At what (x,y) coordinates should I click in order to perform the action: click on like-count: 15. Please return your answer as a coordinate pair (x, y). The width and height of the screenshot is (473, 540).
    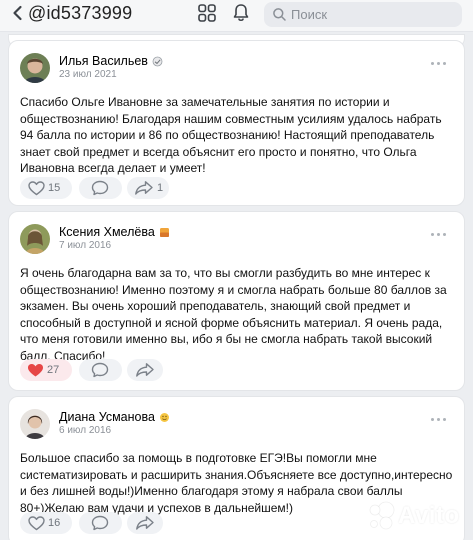
    Looking at the image, I should click on (54, 188).